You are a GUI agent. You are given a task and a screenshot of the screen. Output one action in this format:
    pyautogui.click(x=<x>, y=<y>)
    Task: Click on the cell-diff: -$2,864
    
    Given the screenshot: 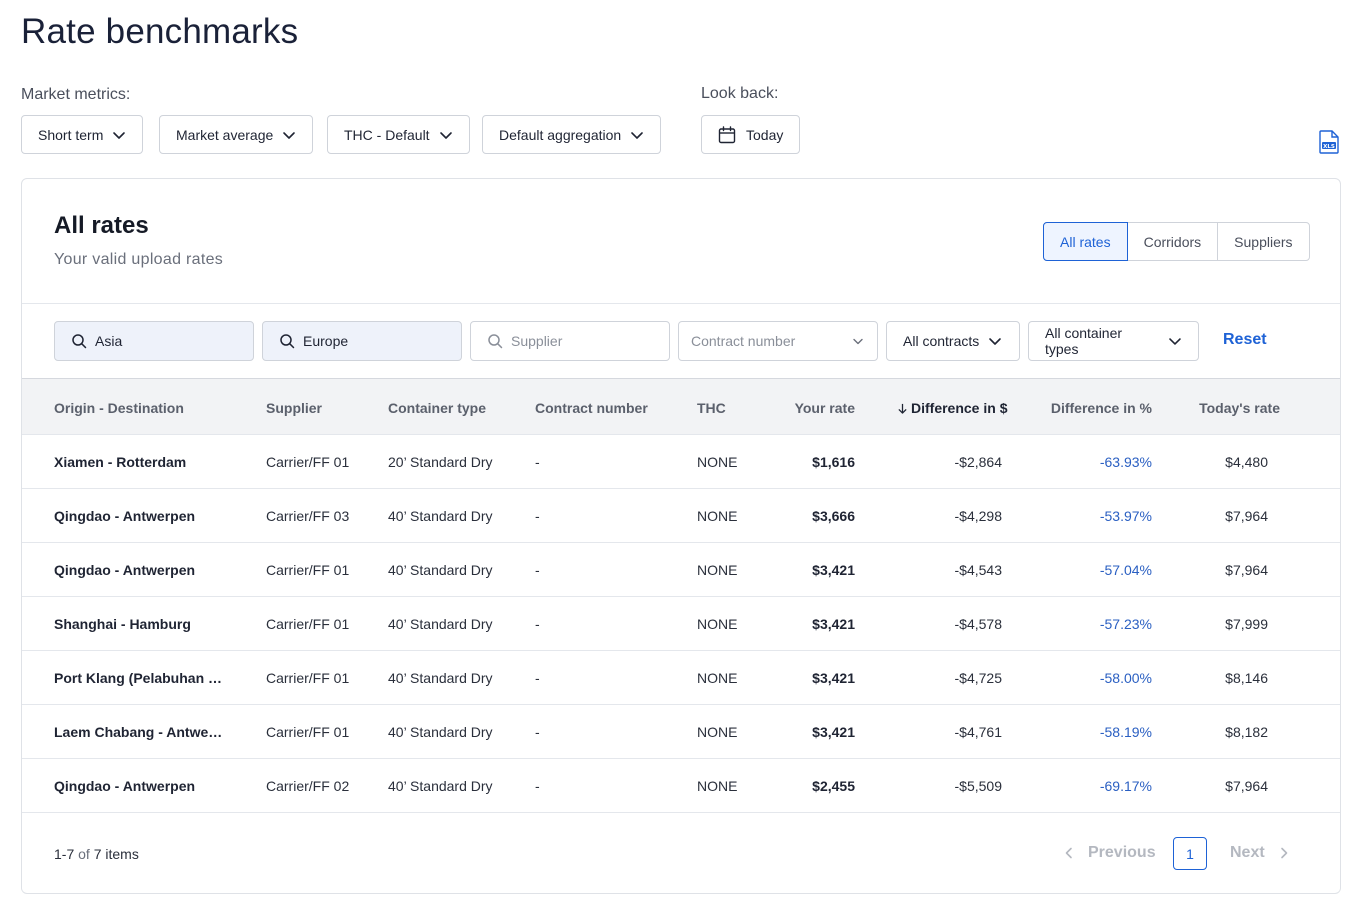 What is the action you would take?
    pyautogui.click(x=978, y=462)
    